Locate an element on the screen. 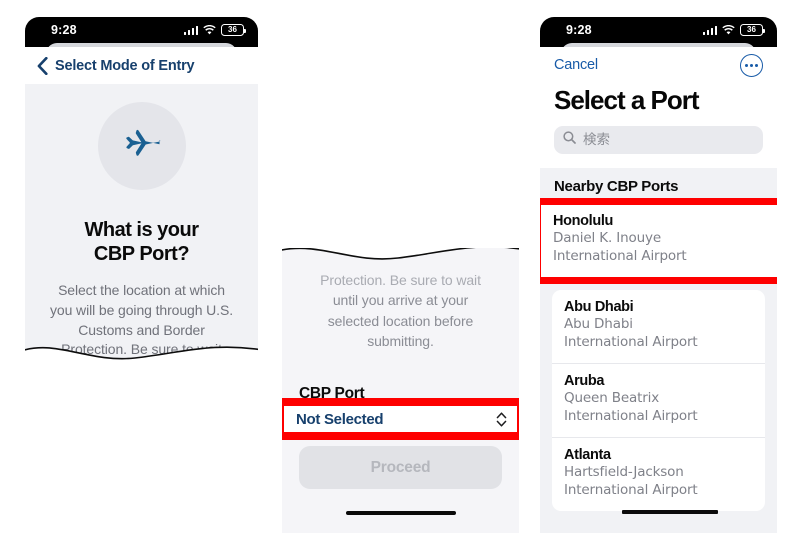 This screenshot has height=533, width=800. port-description: Queen Beatrix International Airport is located at coordinates (658, 408).